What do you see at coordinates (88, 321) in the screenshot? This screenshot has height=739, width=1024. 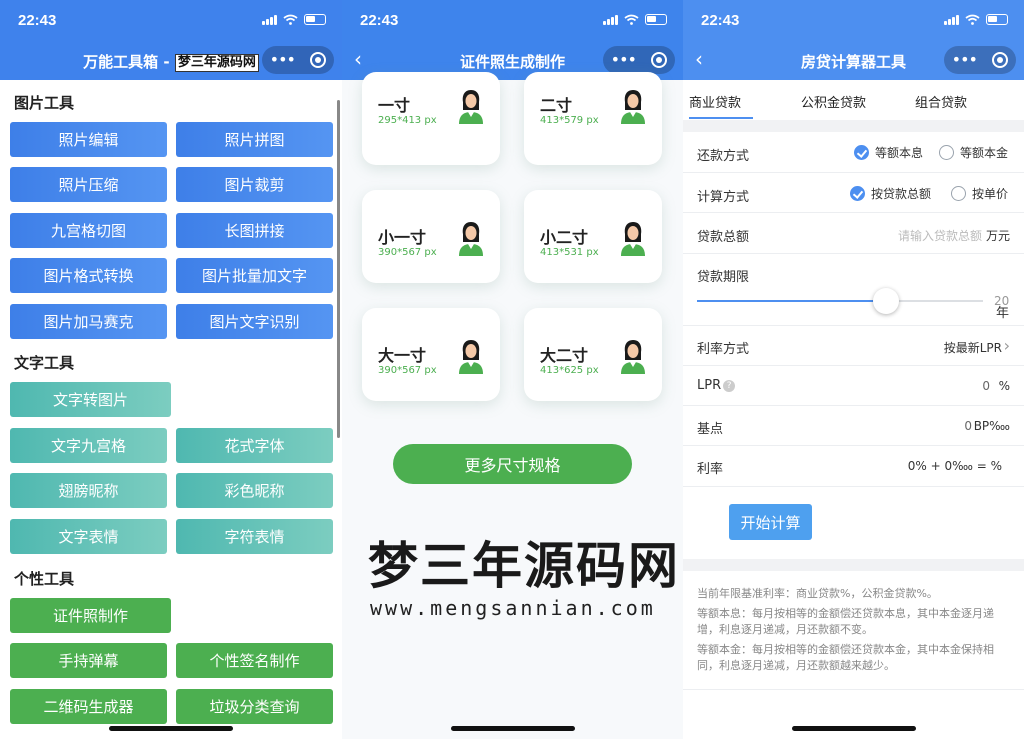 I see `tool-button: 图片加马赛克` at bounding box center [88, 321].